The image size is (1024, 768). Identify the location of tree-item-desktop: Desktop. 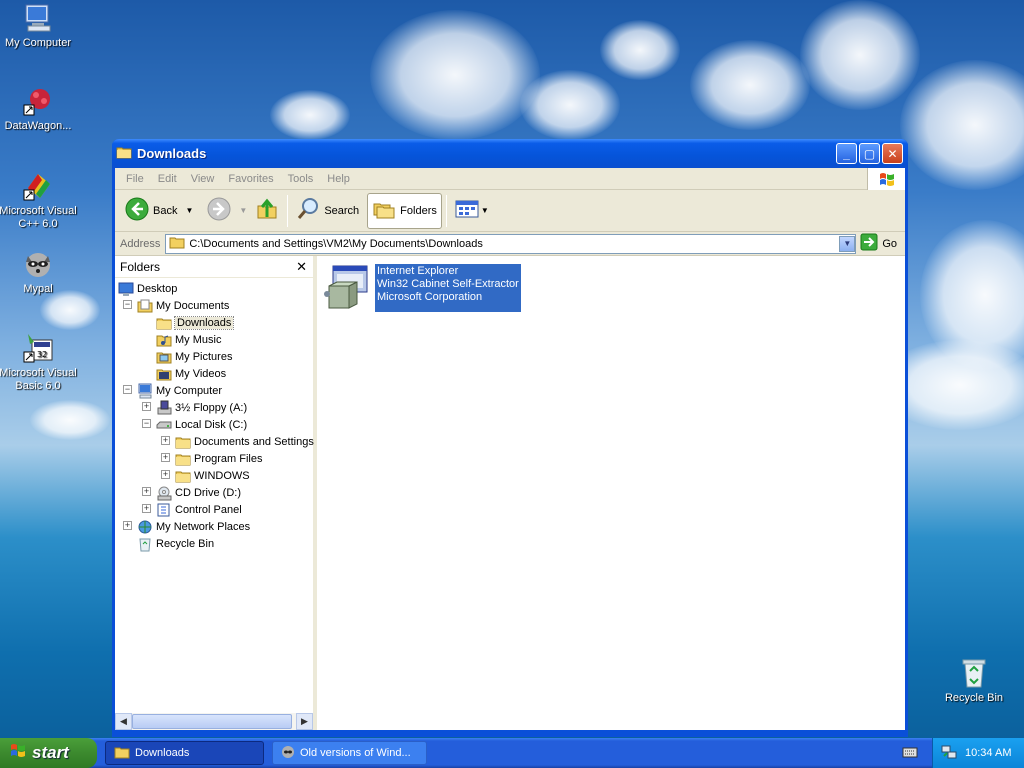
(147, 288).